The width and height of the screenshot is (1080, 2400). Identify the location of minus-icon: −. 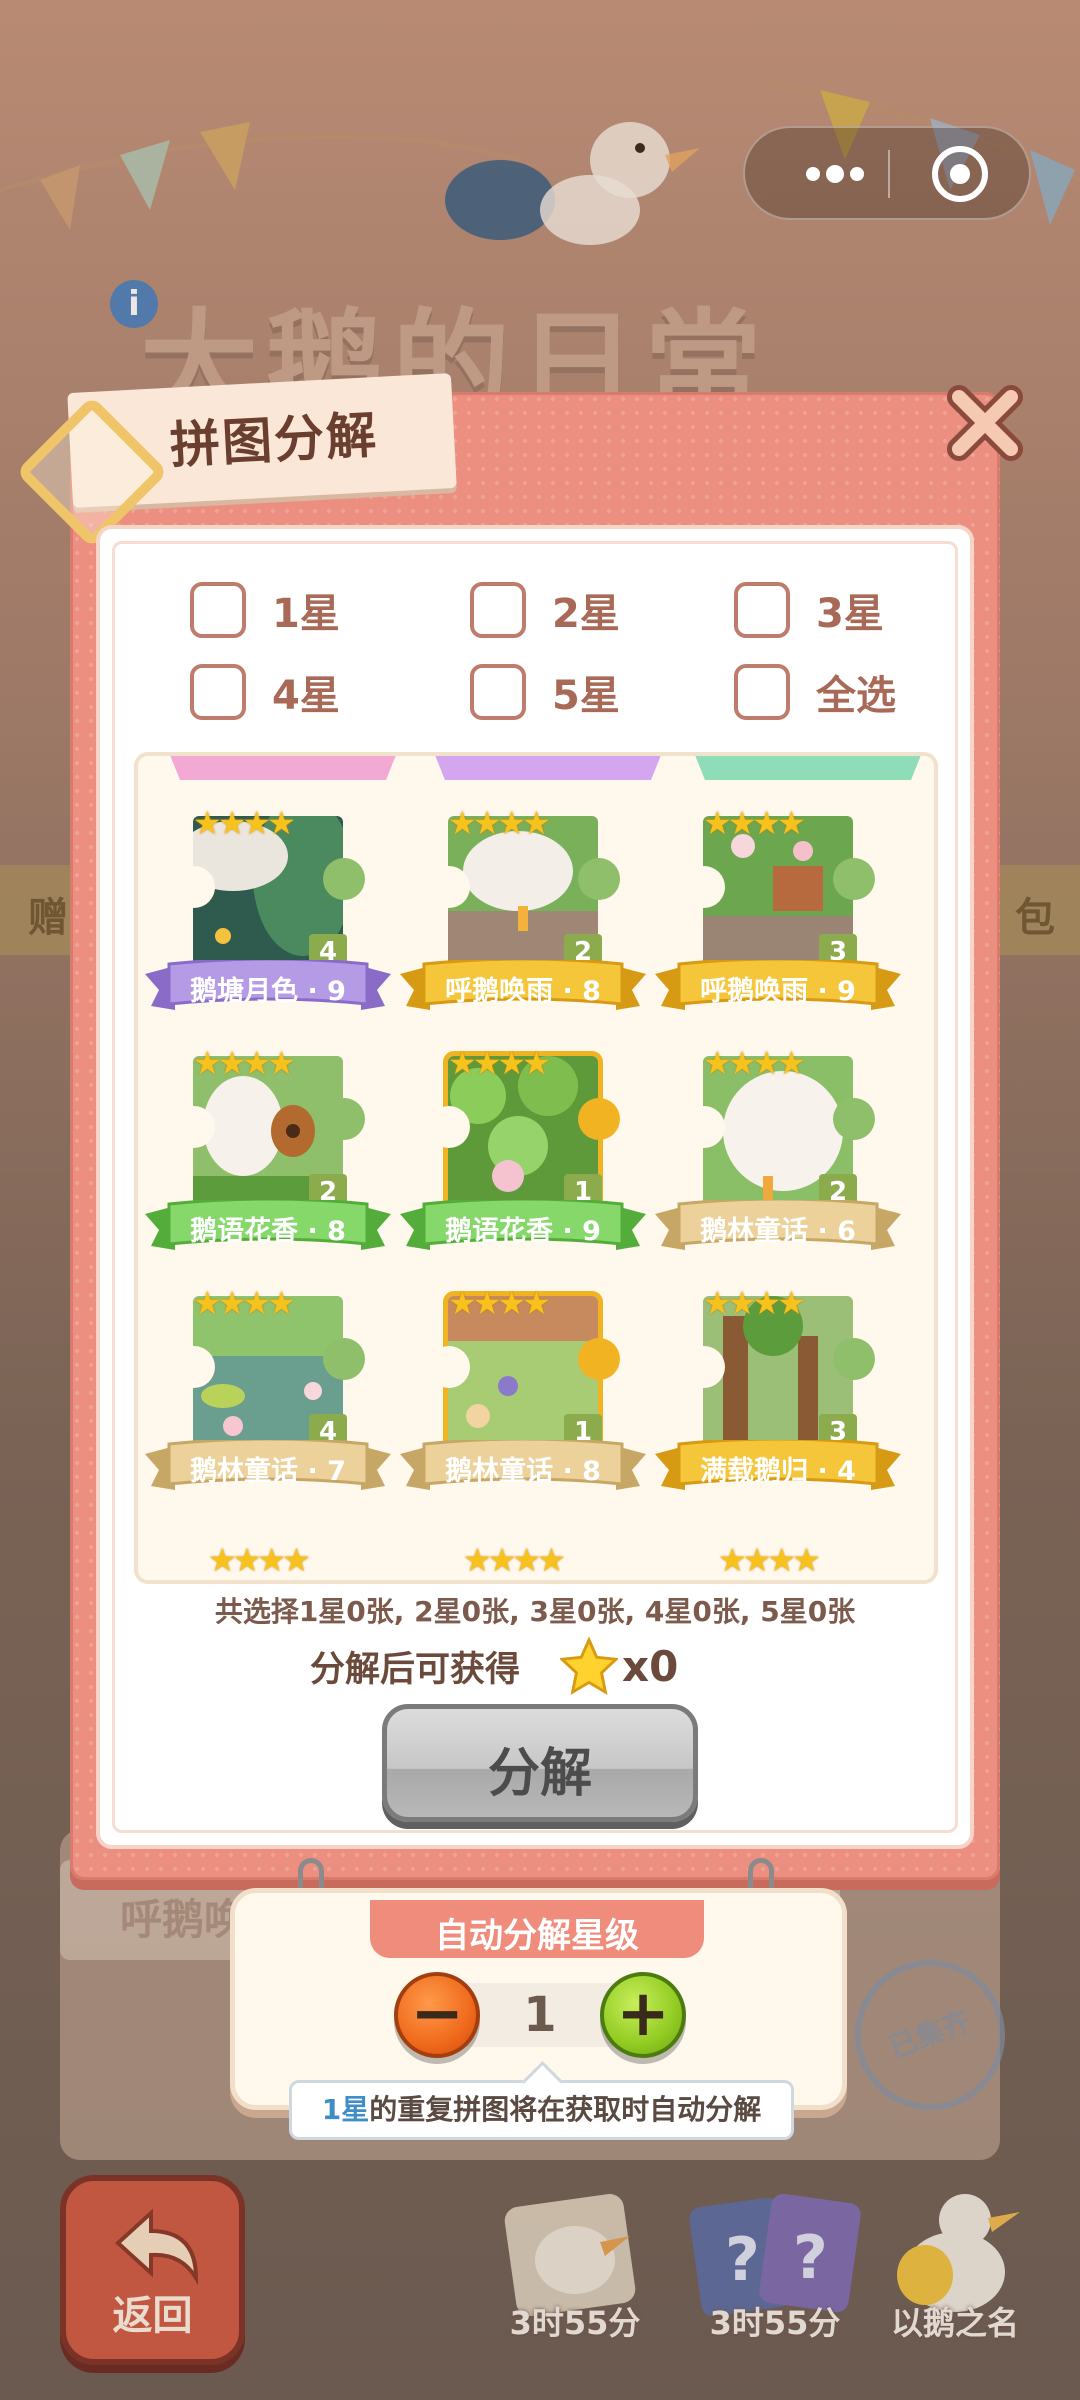
(437, 2014).